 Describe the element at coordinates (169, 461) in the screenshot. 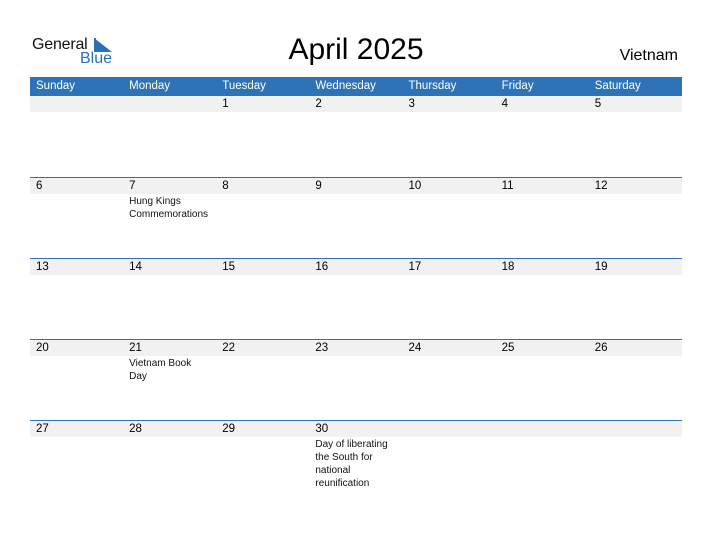

I see `day-cell: 28` at that location.